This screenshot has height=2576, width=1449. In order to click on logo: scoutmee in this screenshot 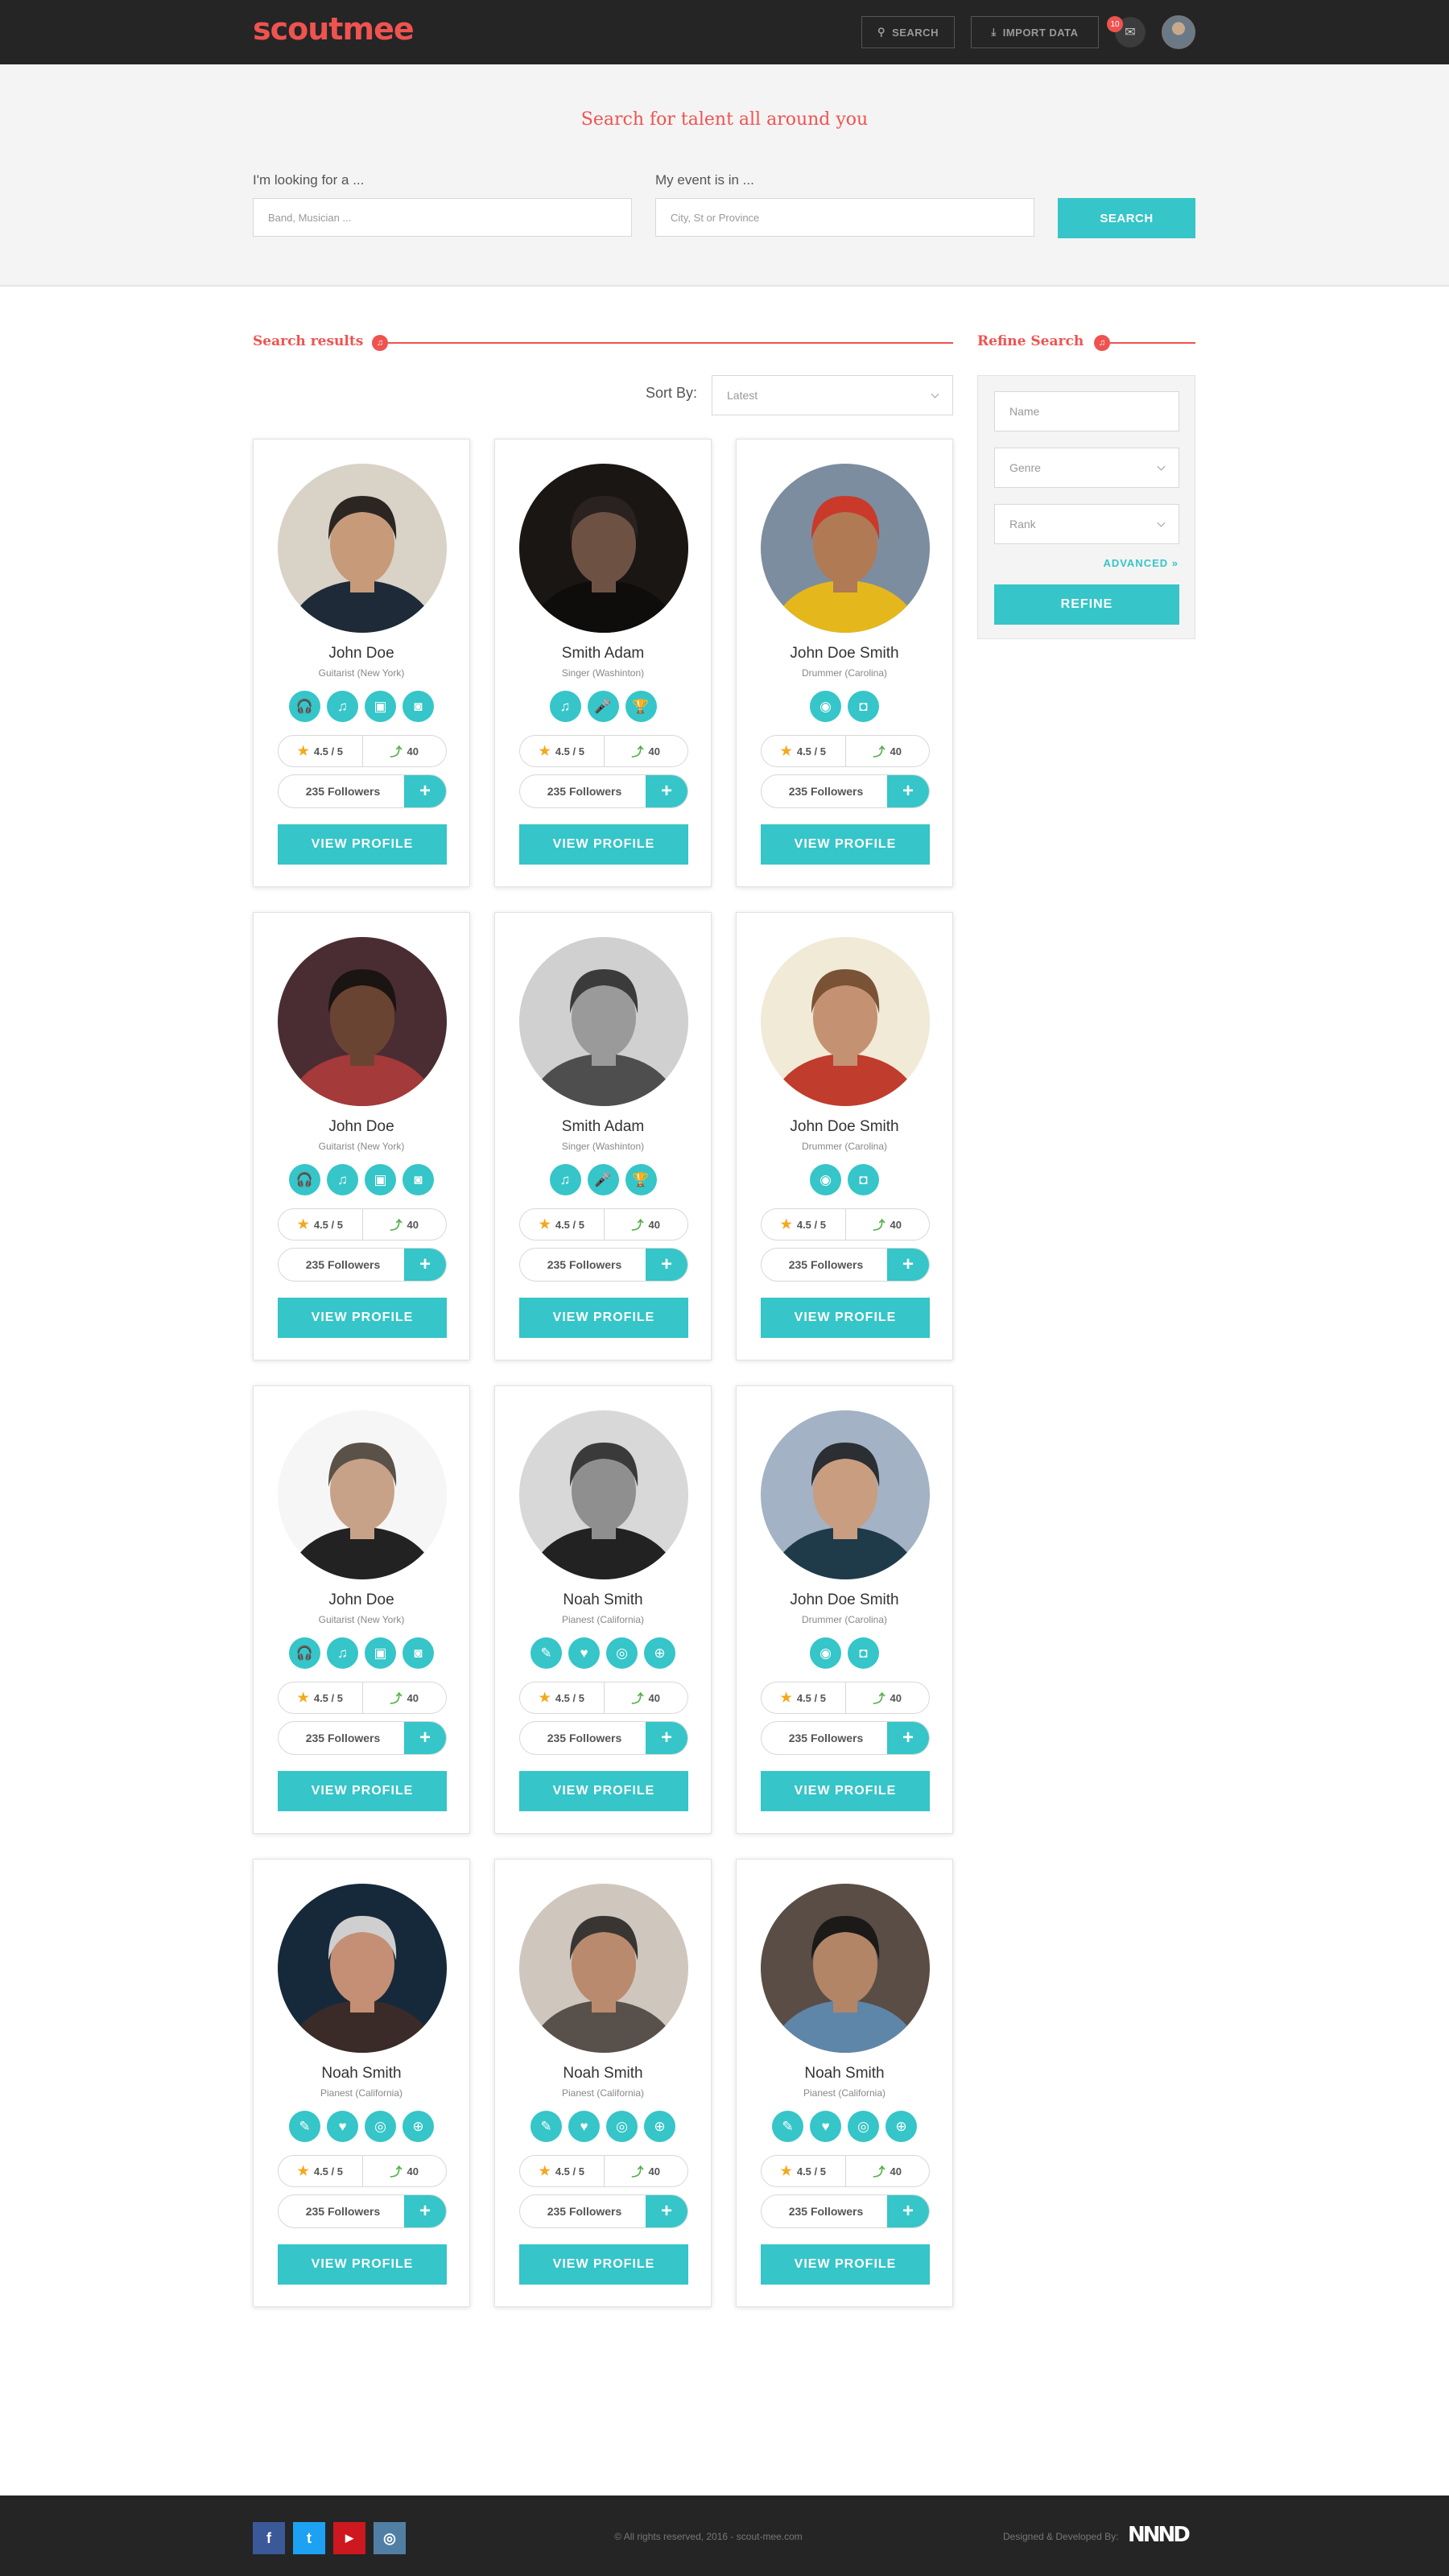, I will do `click(334, 29)`.